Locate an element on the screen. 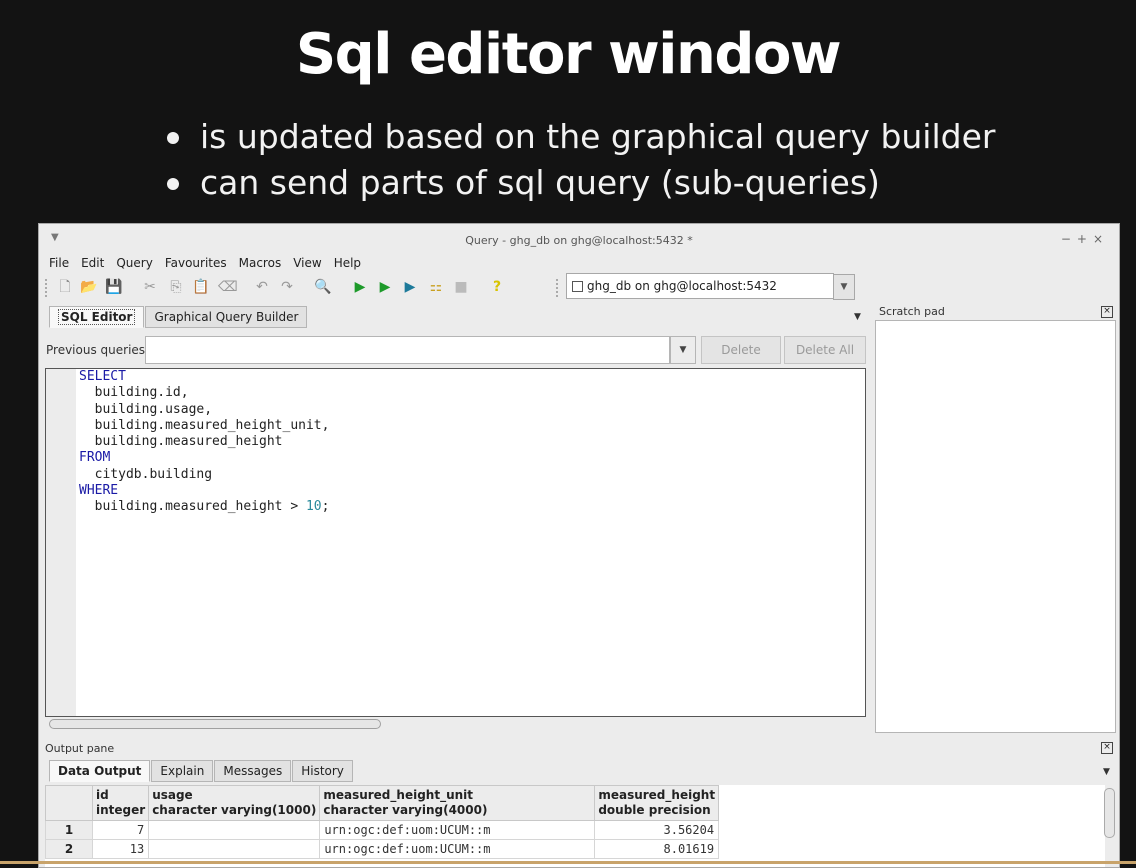  cancel-icon: ■ is located at coordinates (461, 287).